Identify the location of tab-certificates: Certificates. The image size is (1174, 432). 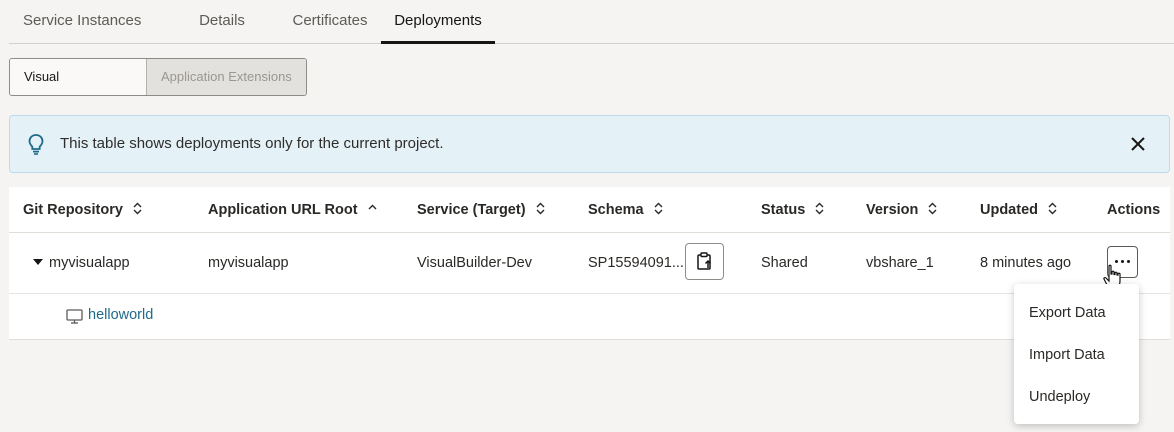
(330, 21).